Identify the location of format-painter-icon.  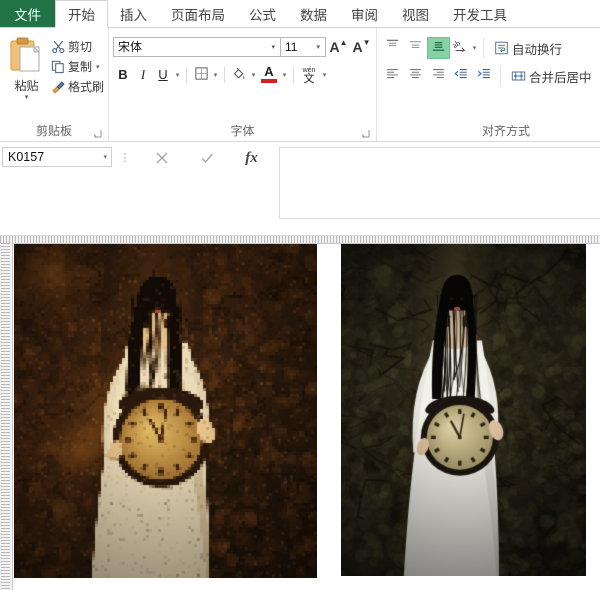
(58, 86).